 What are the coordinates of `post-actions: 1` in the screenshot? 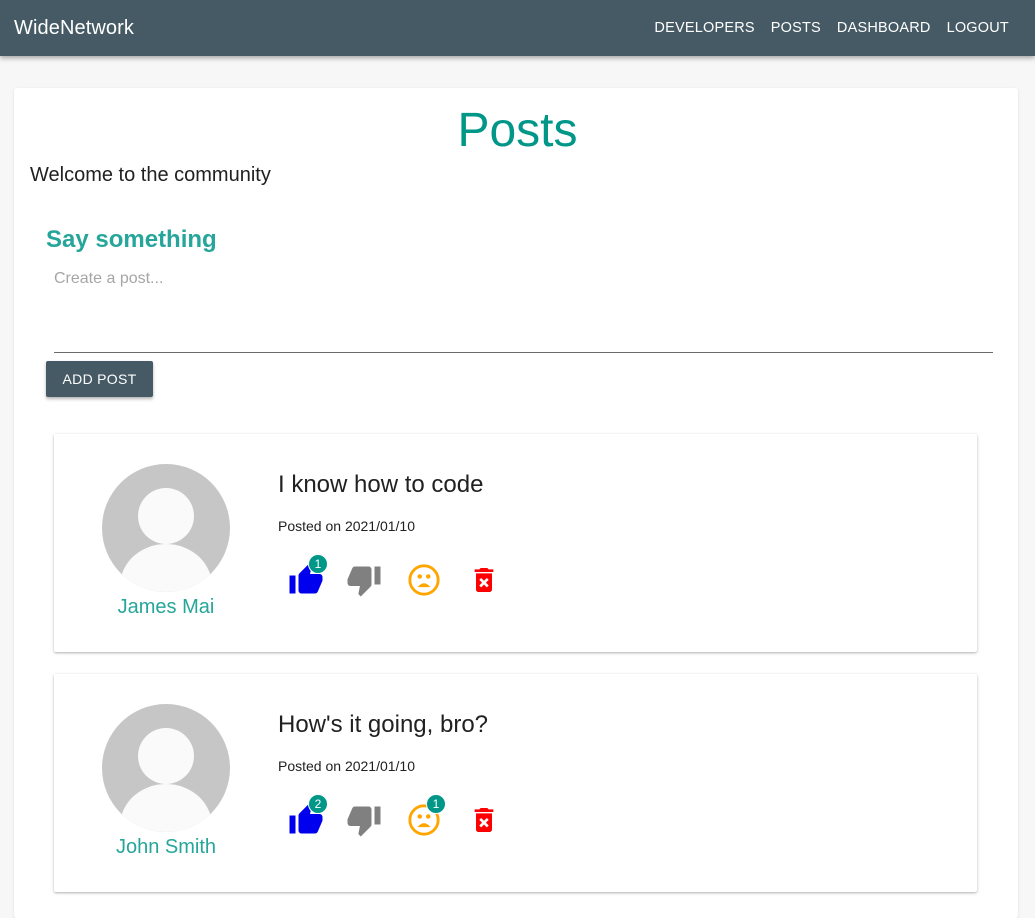 It's located at (428, 577).